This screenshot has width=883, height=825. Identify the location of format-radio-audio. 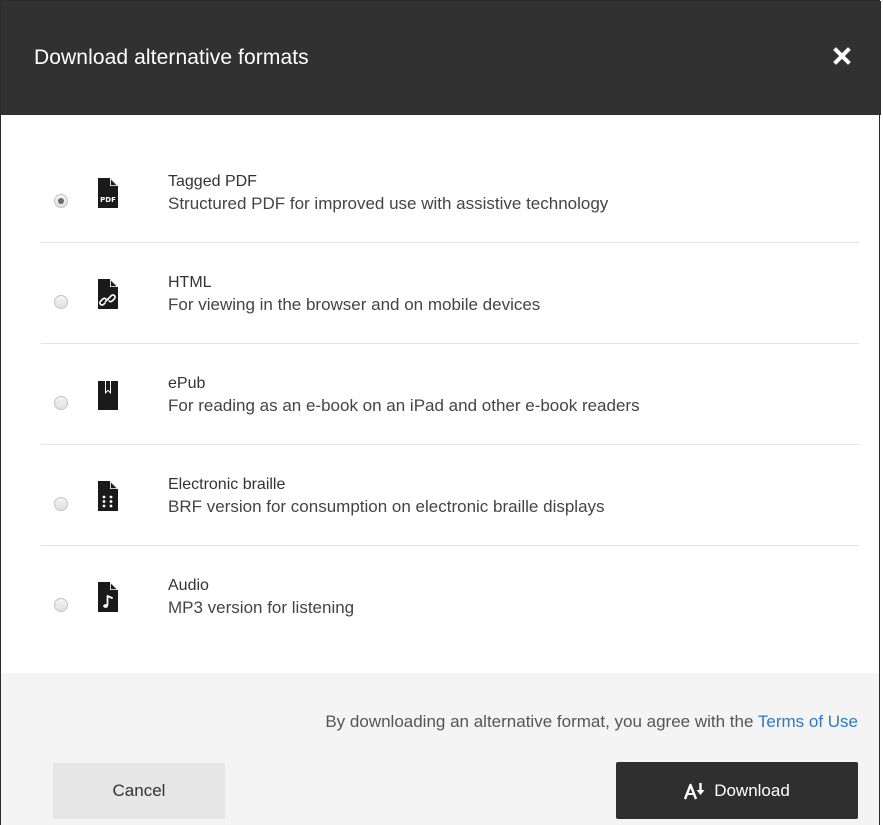
(61, 605).